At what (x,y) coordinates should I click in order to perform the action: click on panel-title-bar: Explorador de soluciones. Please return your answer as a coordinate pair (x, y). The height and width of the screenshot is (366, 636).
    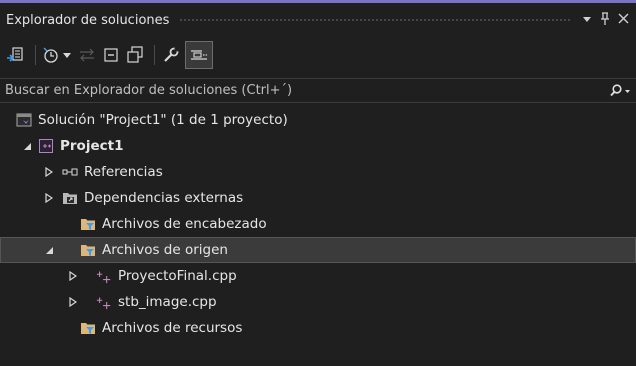
    Looking at the image, I should click on (318, 20).